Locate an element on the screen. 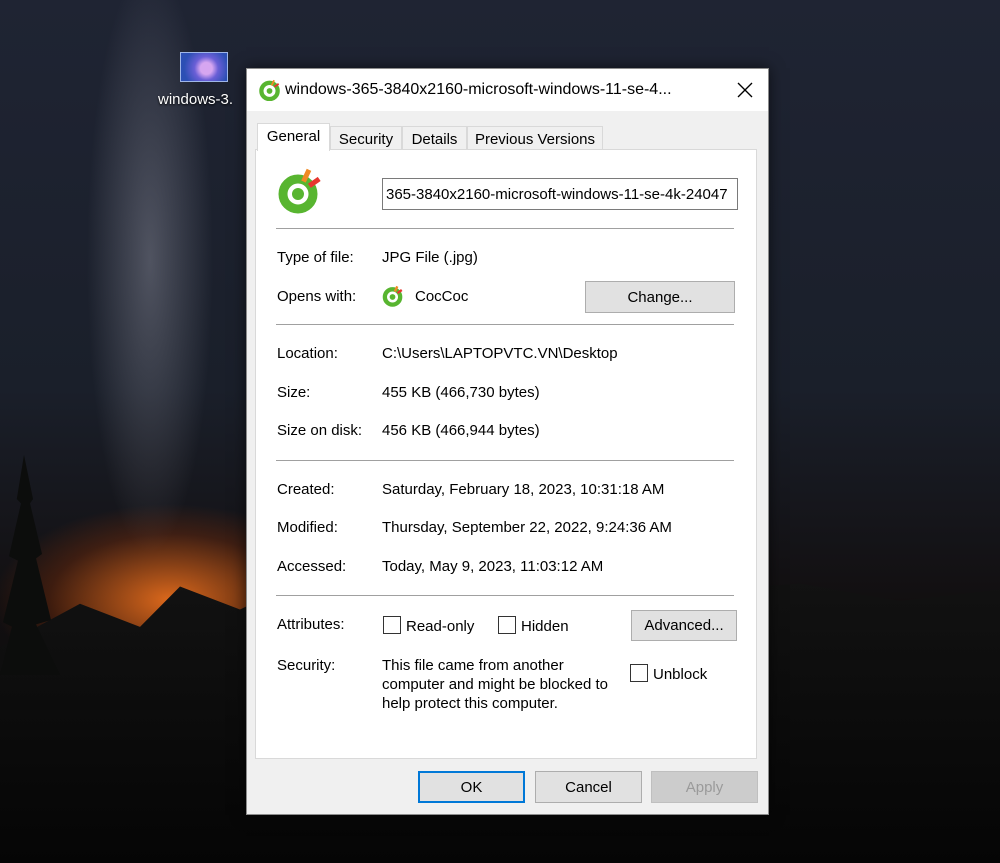 Image resolution: width=1000 pixels, height=863 pixels. apply-button: Apply is located at coordinates (704, 787).